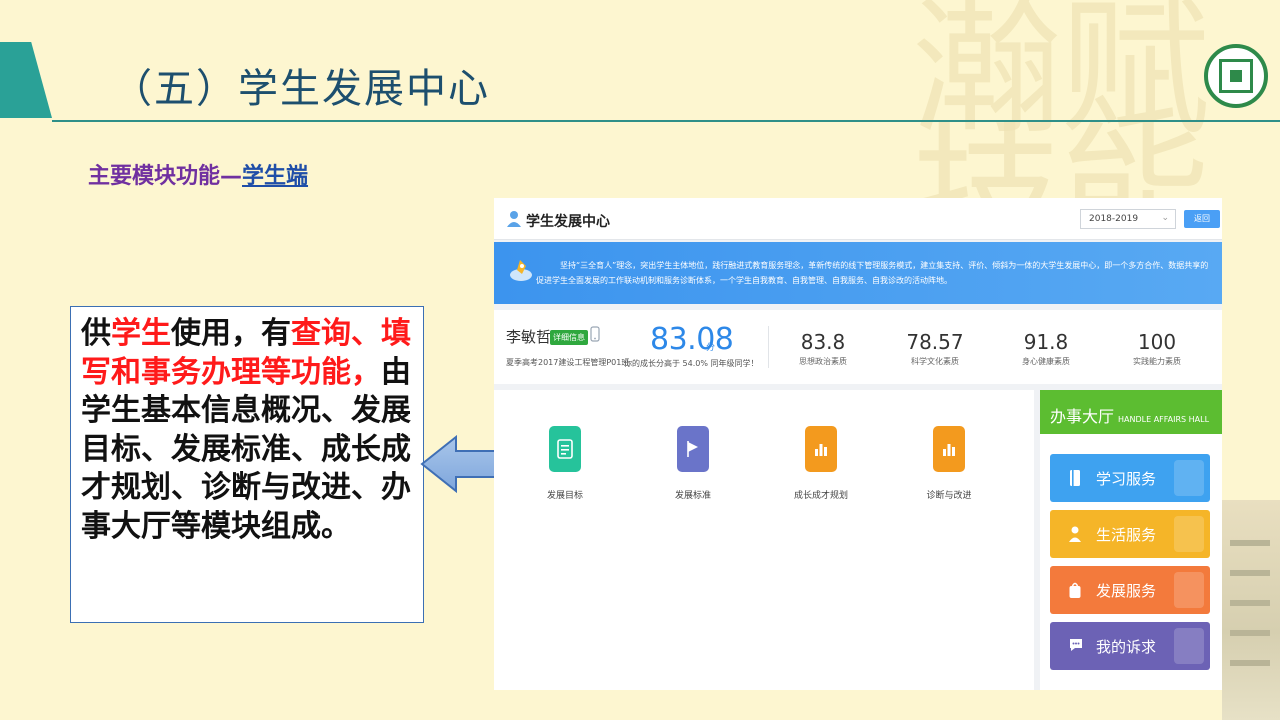 The width and height of the screenshot is (1280, 720). I want to click on school-logo, so click(1236, 76).